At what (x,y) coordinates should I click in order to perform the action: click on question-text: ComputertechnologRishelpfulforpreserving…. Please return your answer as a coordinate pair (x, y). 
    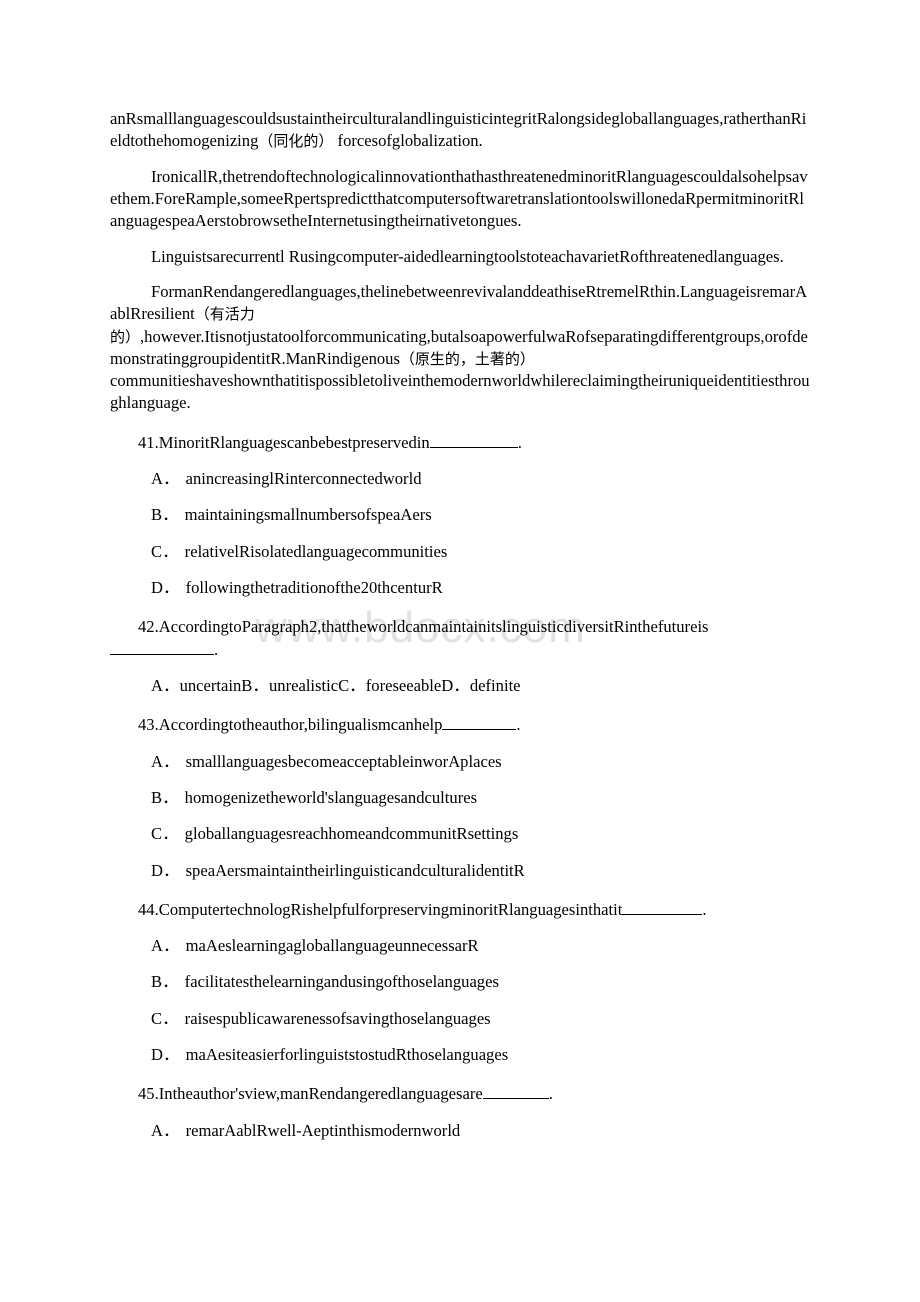
    Looking at the image, I should click on (390, 909).